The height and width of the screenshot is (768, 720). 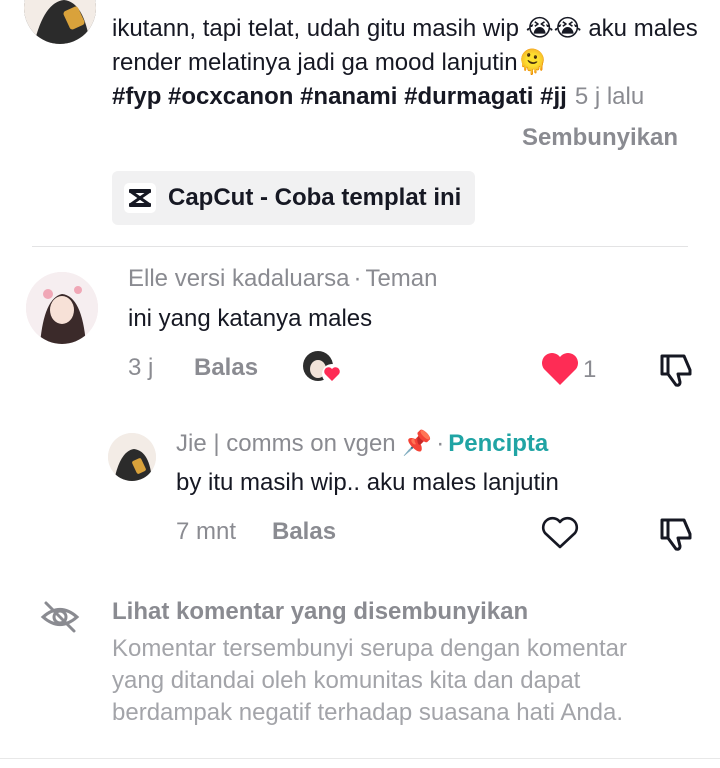 What do you see at coordinates (226, 368) in the screenshot?
I see `reply-button: Balas` at bounding box center [226, 368].